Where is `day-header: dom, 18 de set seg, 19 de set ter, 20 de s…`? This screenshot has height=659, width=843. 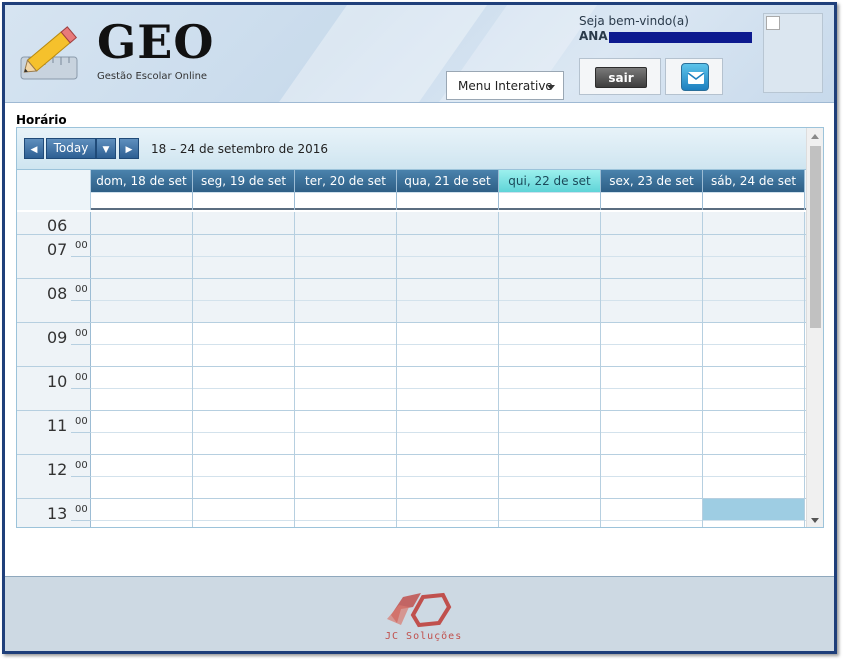
day-header: dom, 18 de set seg, 19 de set ter, 20 de s… is located at coordinates (412, 190).